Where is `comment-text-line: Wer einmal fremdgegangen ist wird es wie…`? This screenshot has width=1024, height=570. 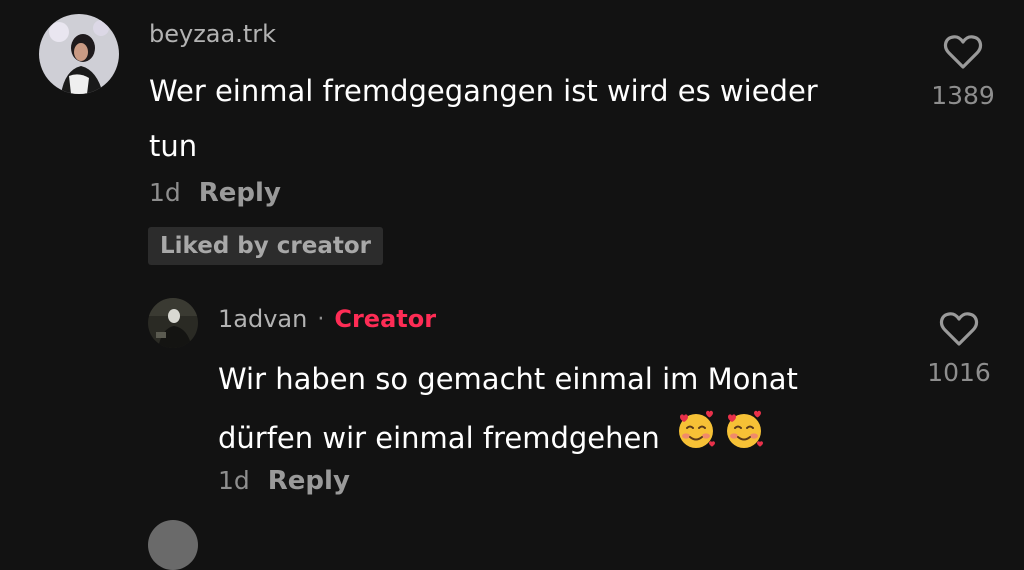 comment-text-line: Wer einmal fremdgegangen ist wird es wie… is located at coordinates (483, 91).